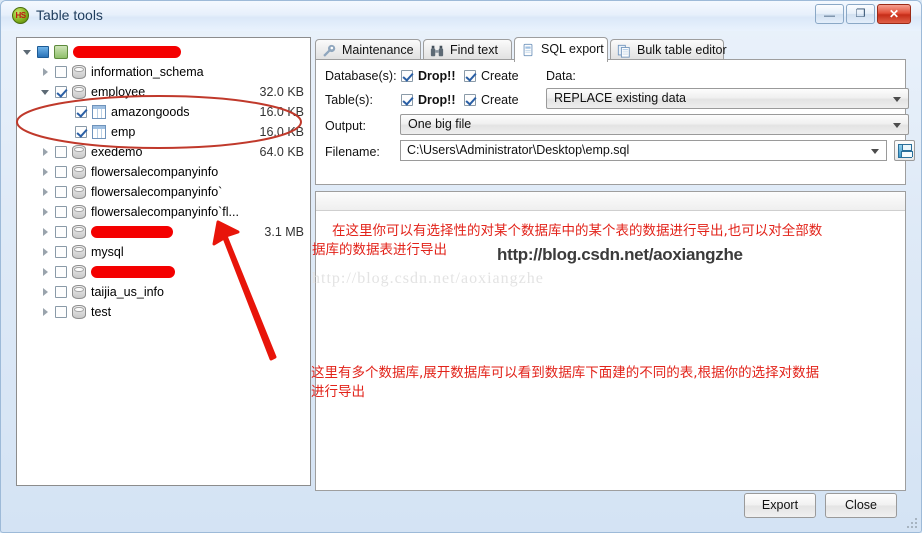 The image size is (922, 533). I want to click on table-drop-checkbox, so click(407, 100).